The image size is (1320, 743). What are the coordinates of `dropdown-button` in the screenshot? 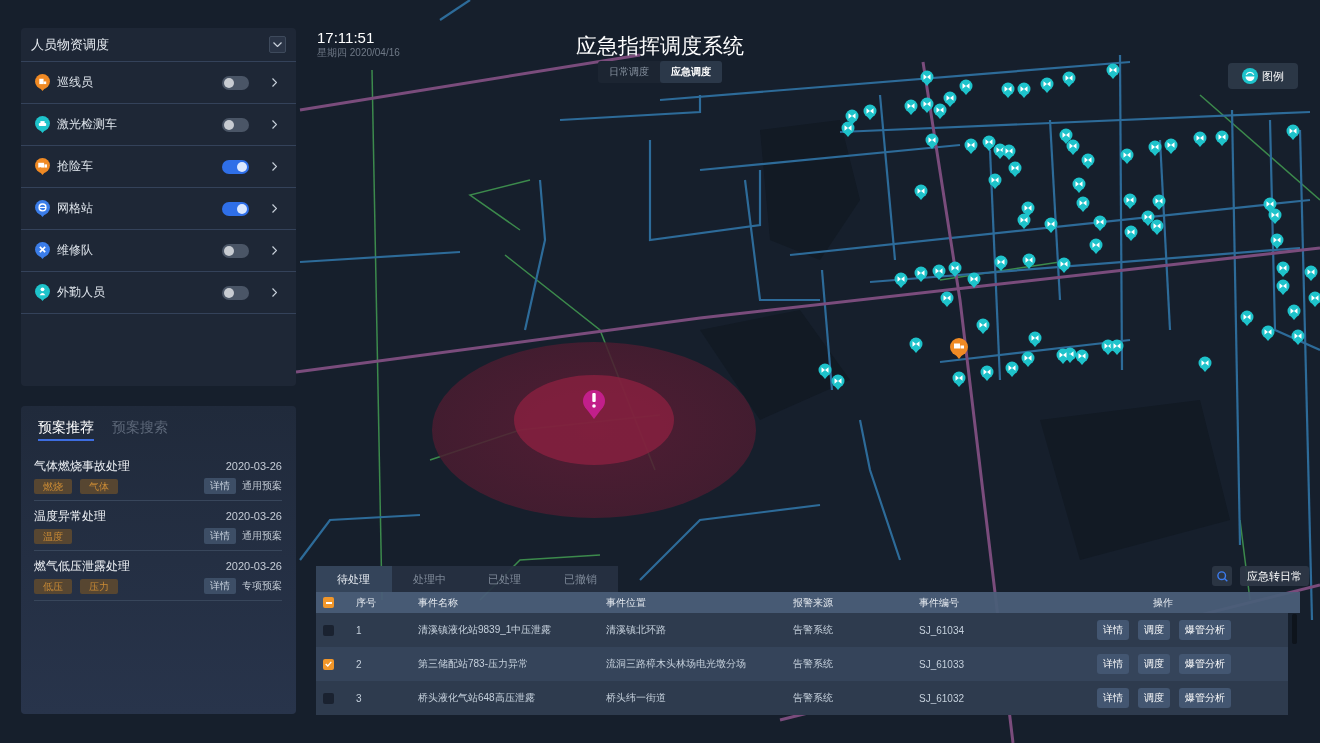 It's located at (277, 44).